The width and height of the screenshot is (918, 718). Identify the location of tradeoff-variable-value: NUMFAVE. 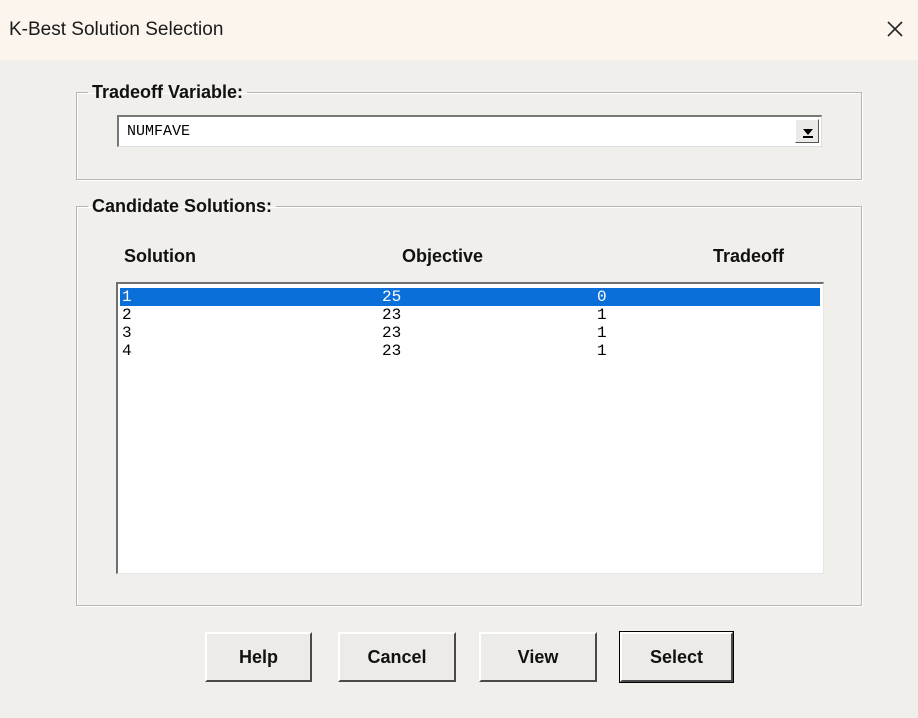
(159, 131).